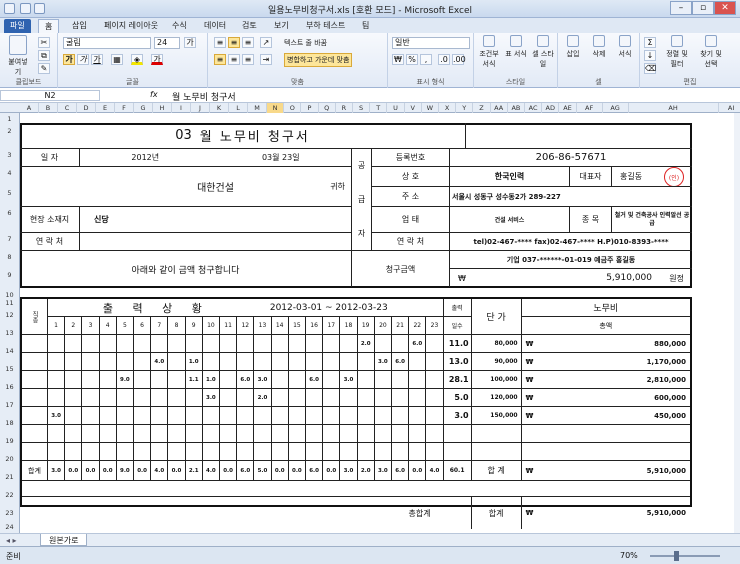  I want to click on column-header-AB: AB, so click(516, 108).